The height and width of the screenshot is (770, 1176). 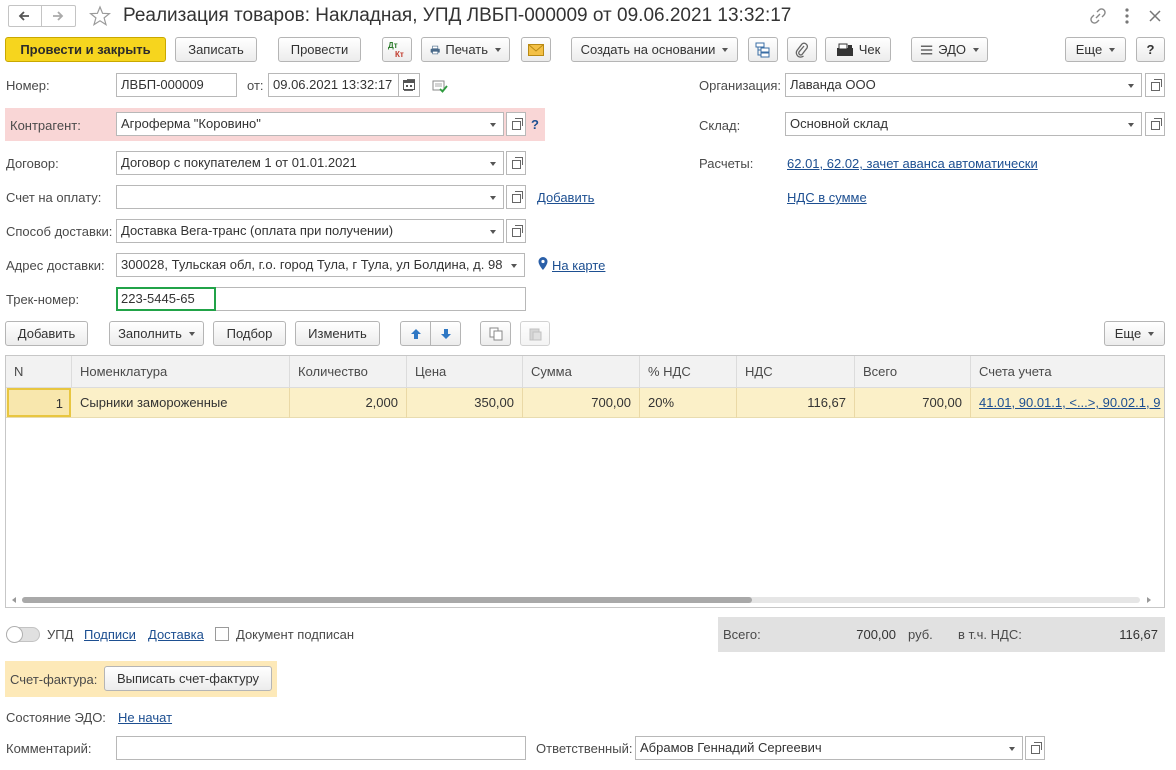 What do you see at coordinates (181, 372) in the screenshot?
I see `col-item: Номенклатура` at bounding box center [181, 372].